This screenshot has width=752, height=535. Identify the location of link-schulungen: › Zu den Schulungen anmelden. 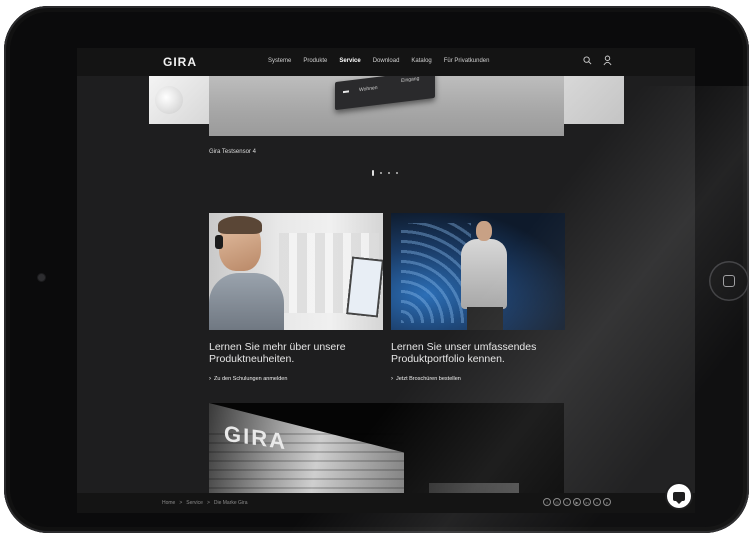
(248, 379).